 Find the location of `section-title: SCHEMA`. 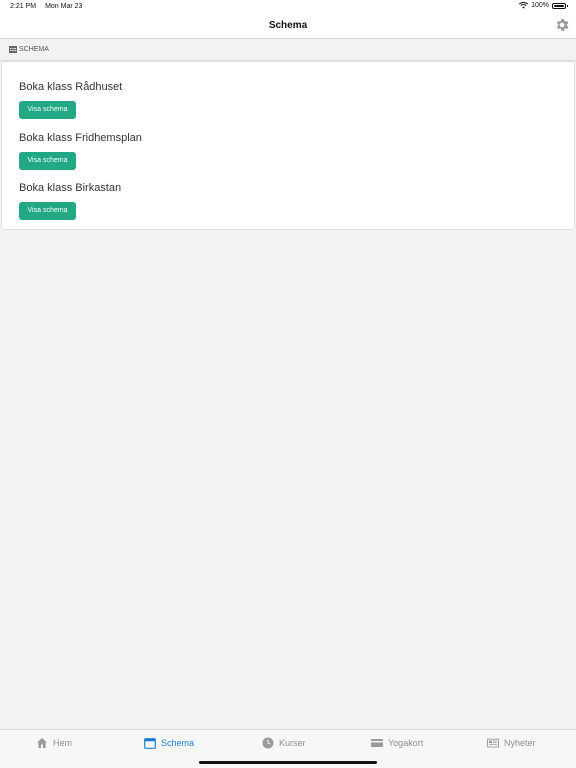

section-title: SCHEMA is located at coordinates (34, 49).